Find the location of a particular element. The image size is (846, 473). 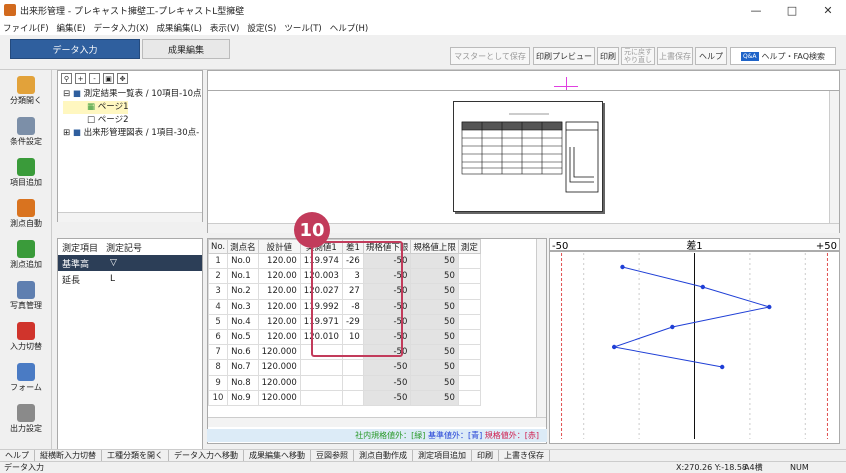

column-header: No. is located at coordinates (218, 246).